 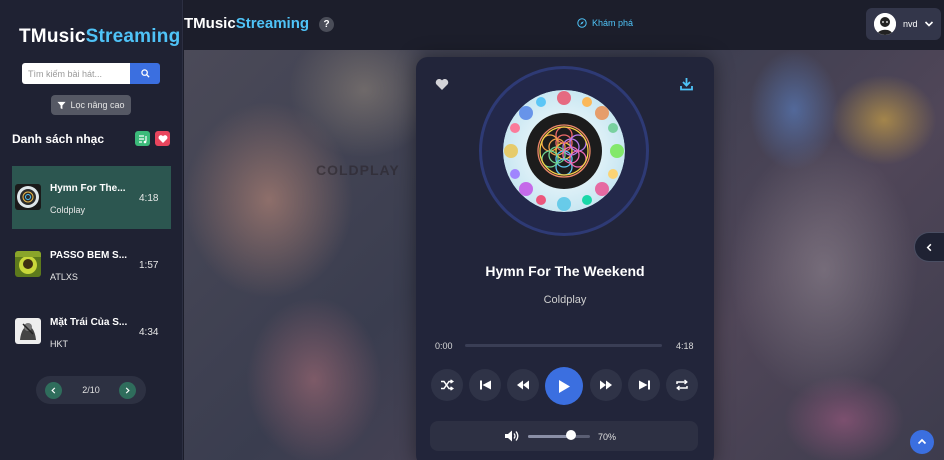 What do you see at coordinates (565, 271) in the screenshot?
I see `now-playing-title: Hymn For The Weekend` at bounding box center [565, 271].